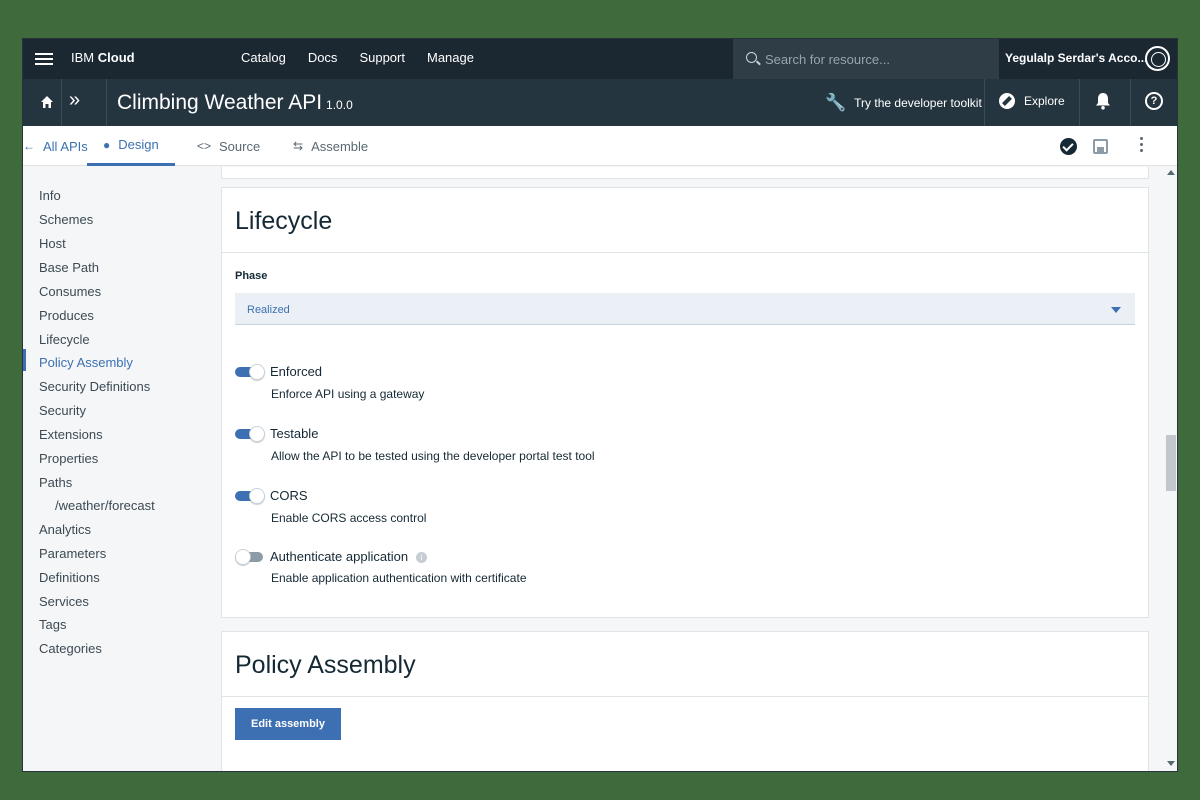 The width and height of the screenshot is (1200, 800). I want to click on cors-toggle, so click(250, 496).